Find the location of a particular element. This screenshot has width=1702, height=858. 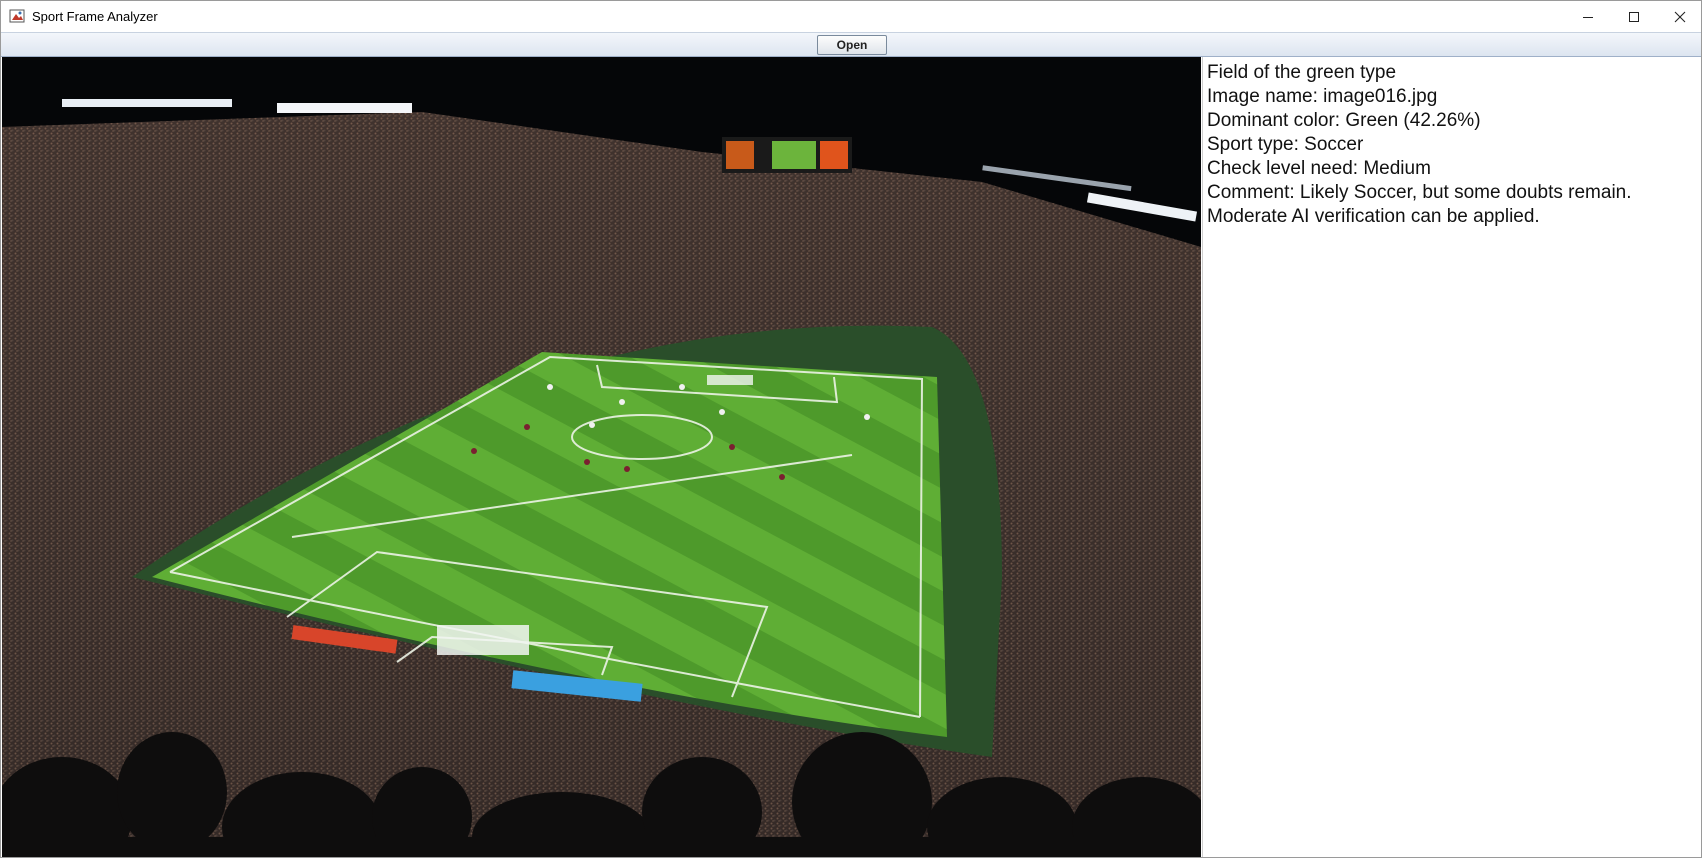

java-app-icon is located at coordinates (17, 16).